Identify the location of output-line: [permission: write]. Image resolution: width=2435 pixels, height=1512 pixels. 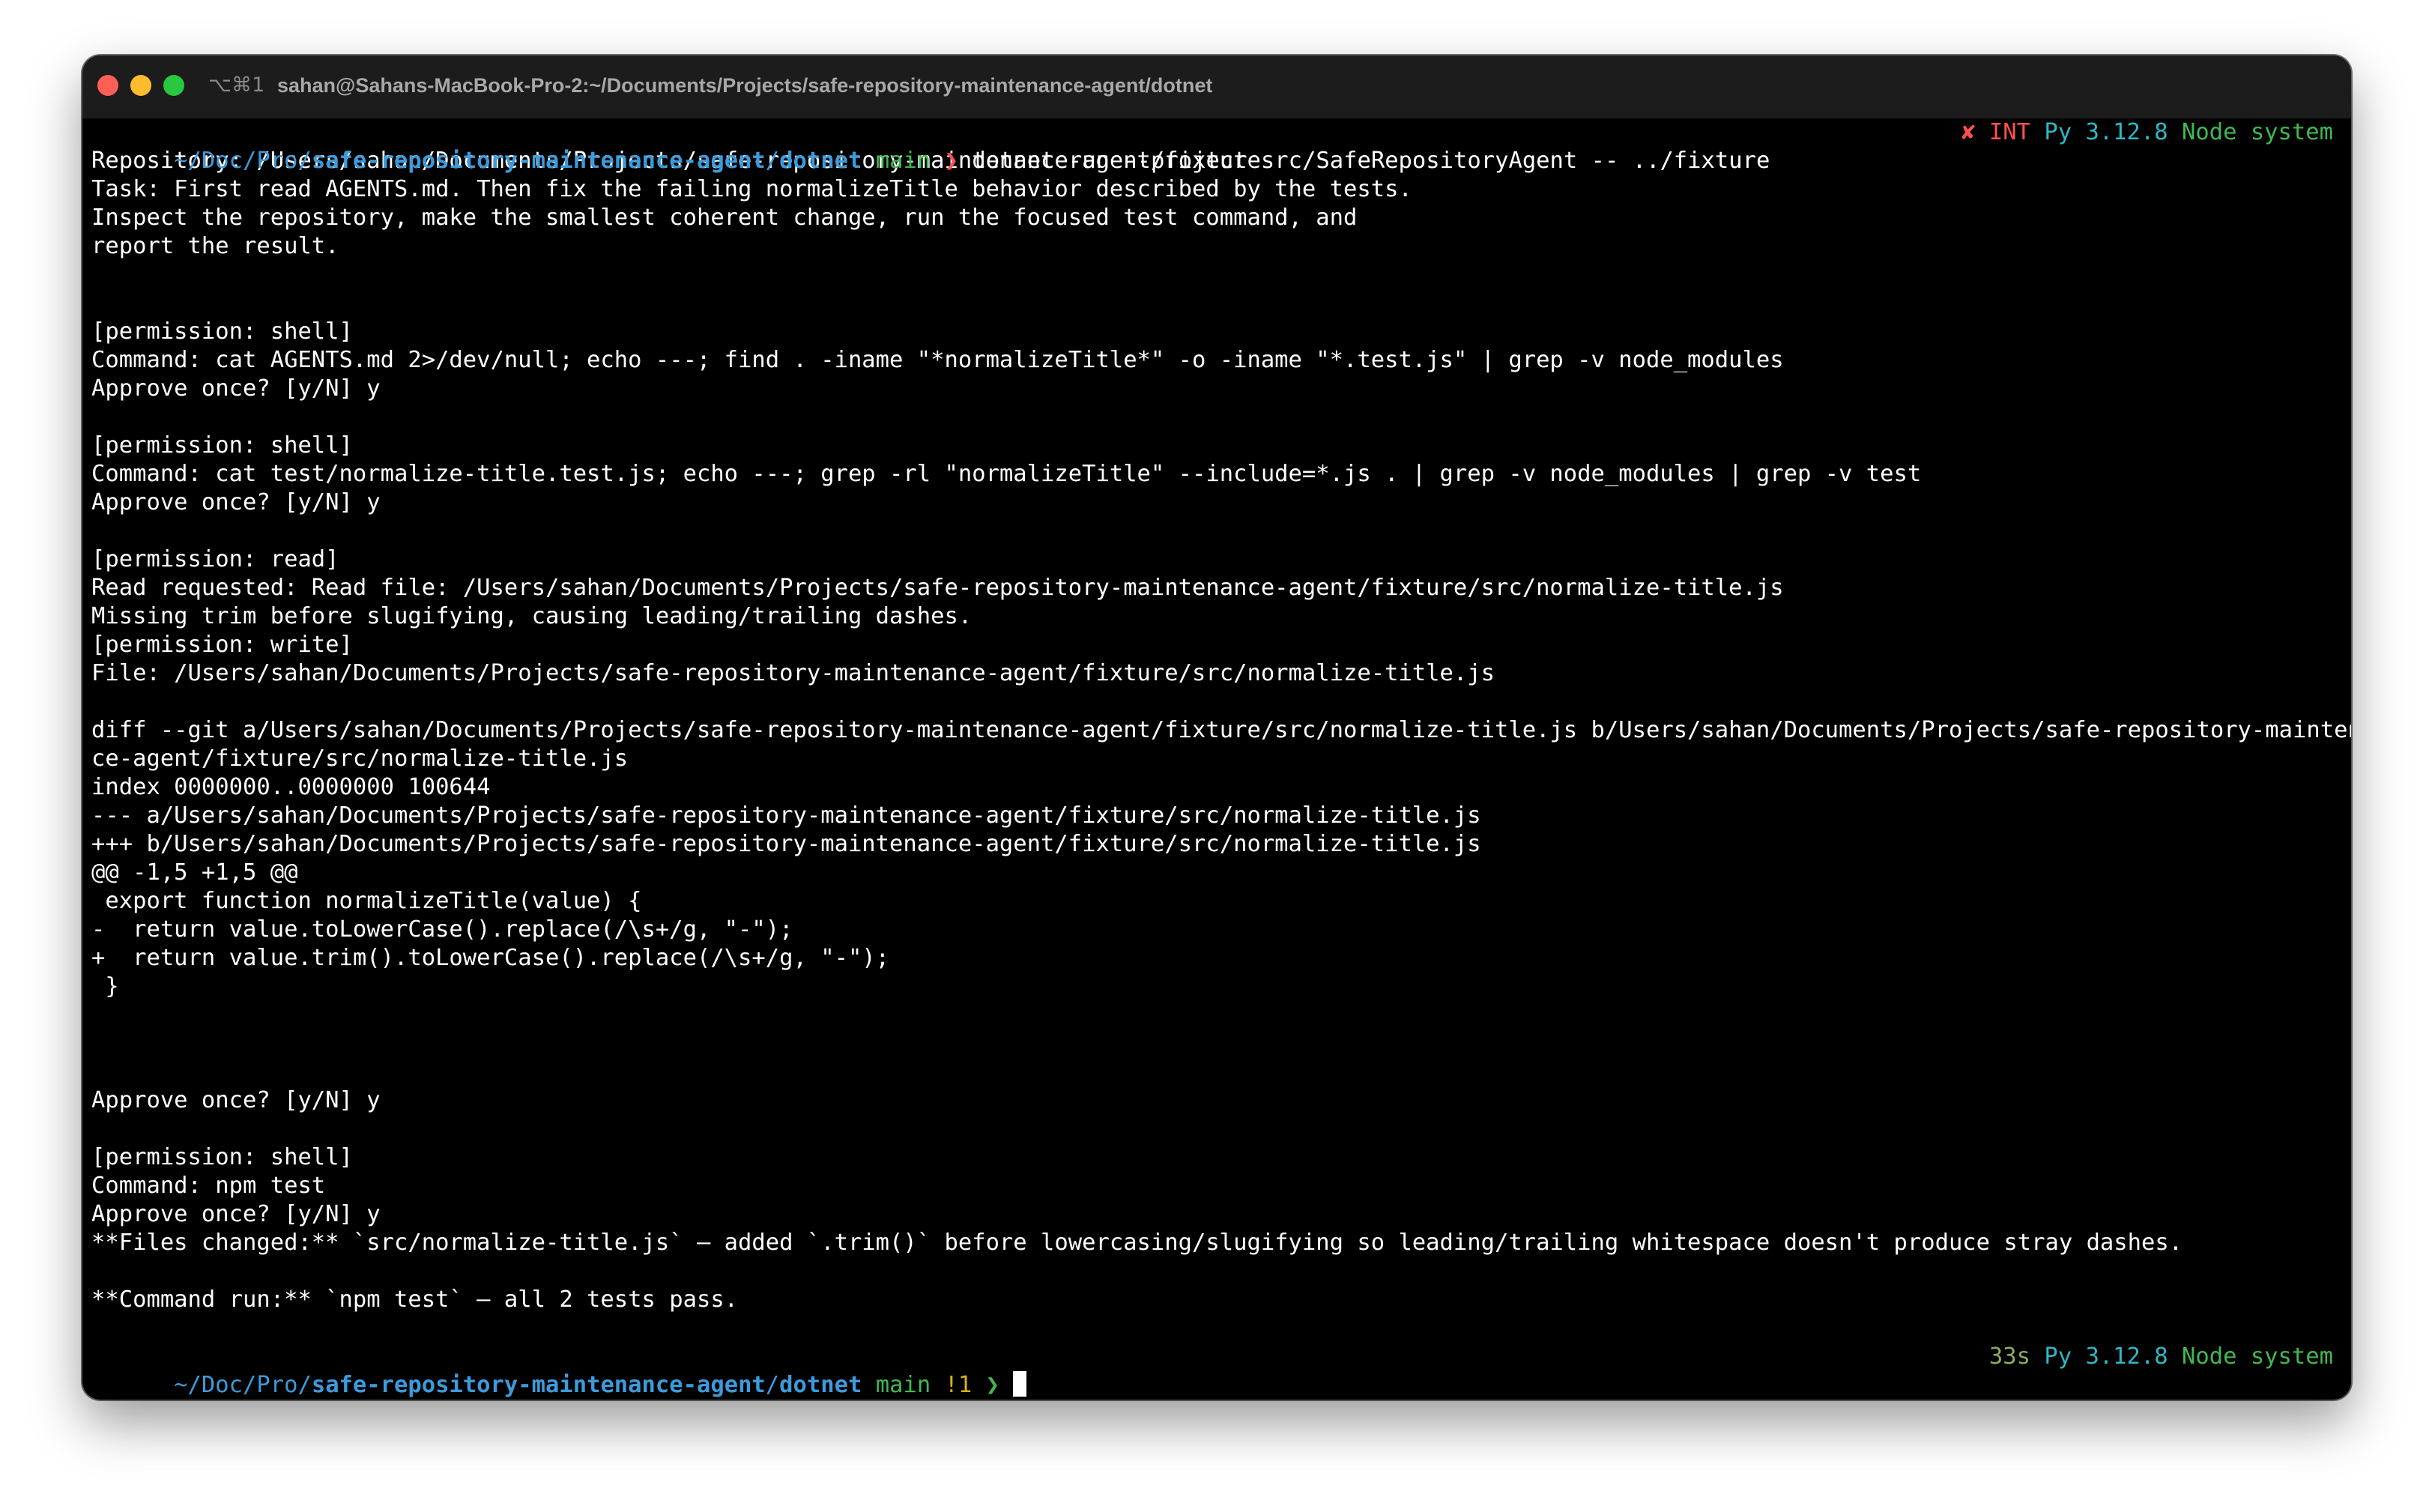
(222, 645).